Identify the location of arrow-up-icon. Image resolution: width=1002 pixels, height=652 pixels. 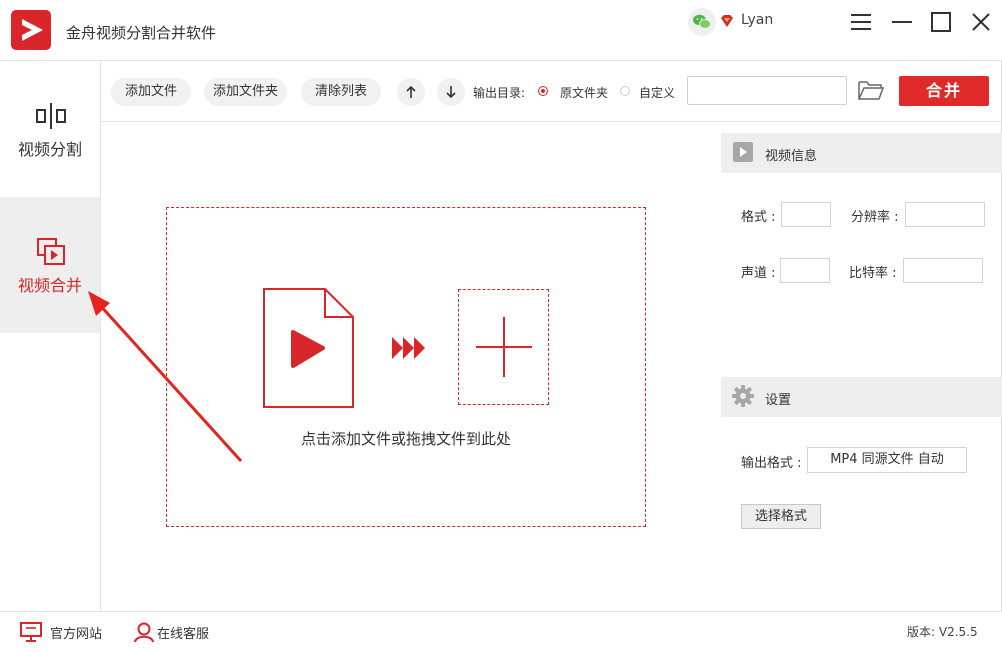
(411, 91).